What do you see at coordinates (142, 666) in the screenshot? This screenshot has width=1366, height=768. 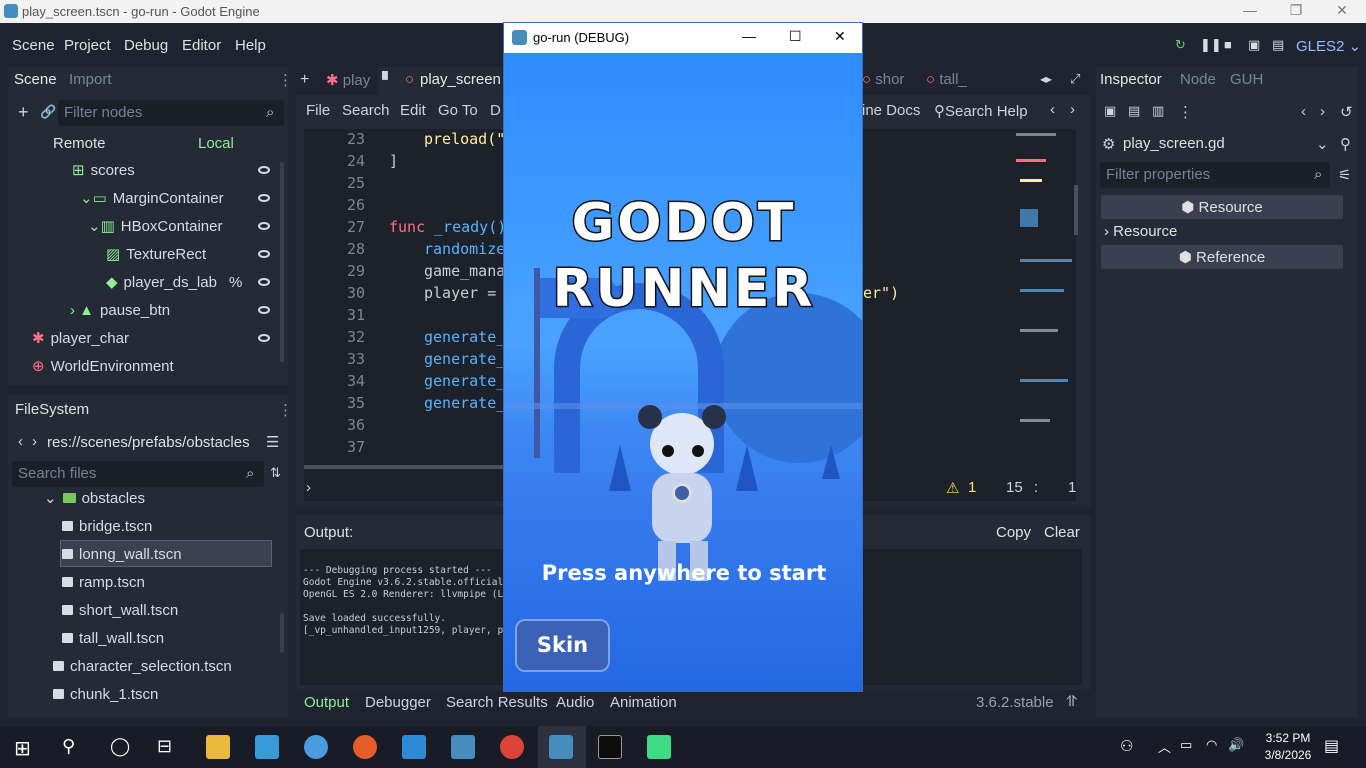 I see `file-character-selection: character_selection.tscn` at bounding box center [142, 666].